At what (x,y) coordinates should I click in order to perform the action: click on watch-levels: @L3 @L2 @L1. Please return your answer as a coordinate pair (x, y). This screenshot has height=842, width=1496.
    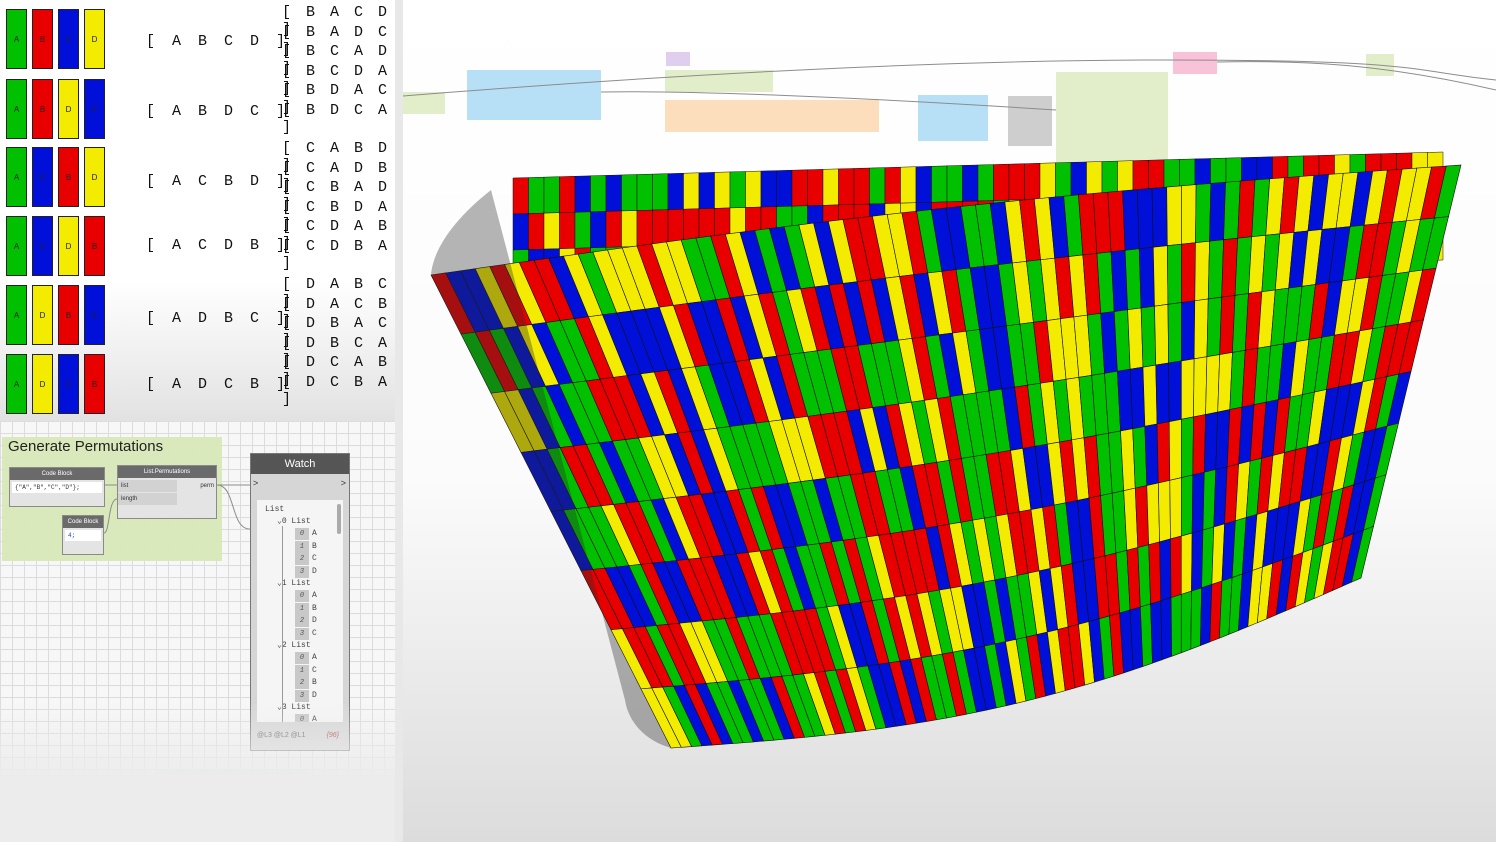
    Looking at the image, I should click on (281, 735).